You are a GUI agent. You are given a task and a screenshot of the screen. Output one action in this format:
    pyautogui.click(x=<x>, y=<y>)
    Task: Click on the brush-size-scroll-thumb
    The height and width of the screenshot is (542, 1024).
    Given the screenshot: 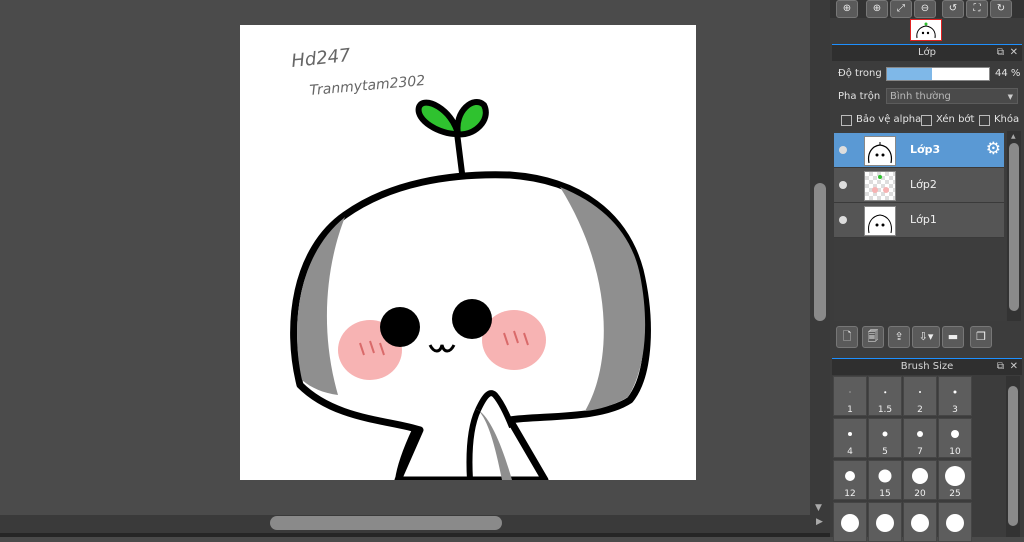 What is the action you would take?
    pyautogui.click(x=1013, y=456)
    